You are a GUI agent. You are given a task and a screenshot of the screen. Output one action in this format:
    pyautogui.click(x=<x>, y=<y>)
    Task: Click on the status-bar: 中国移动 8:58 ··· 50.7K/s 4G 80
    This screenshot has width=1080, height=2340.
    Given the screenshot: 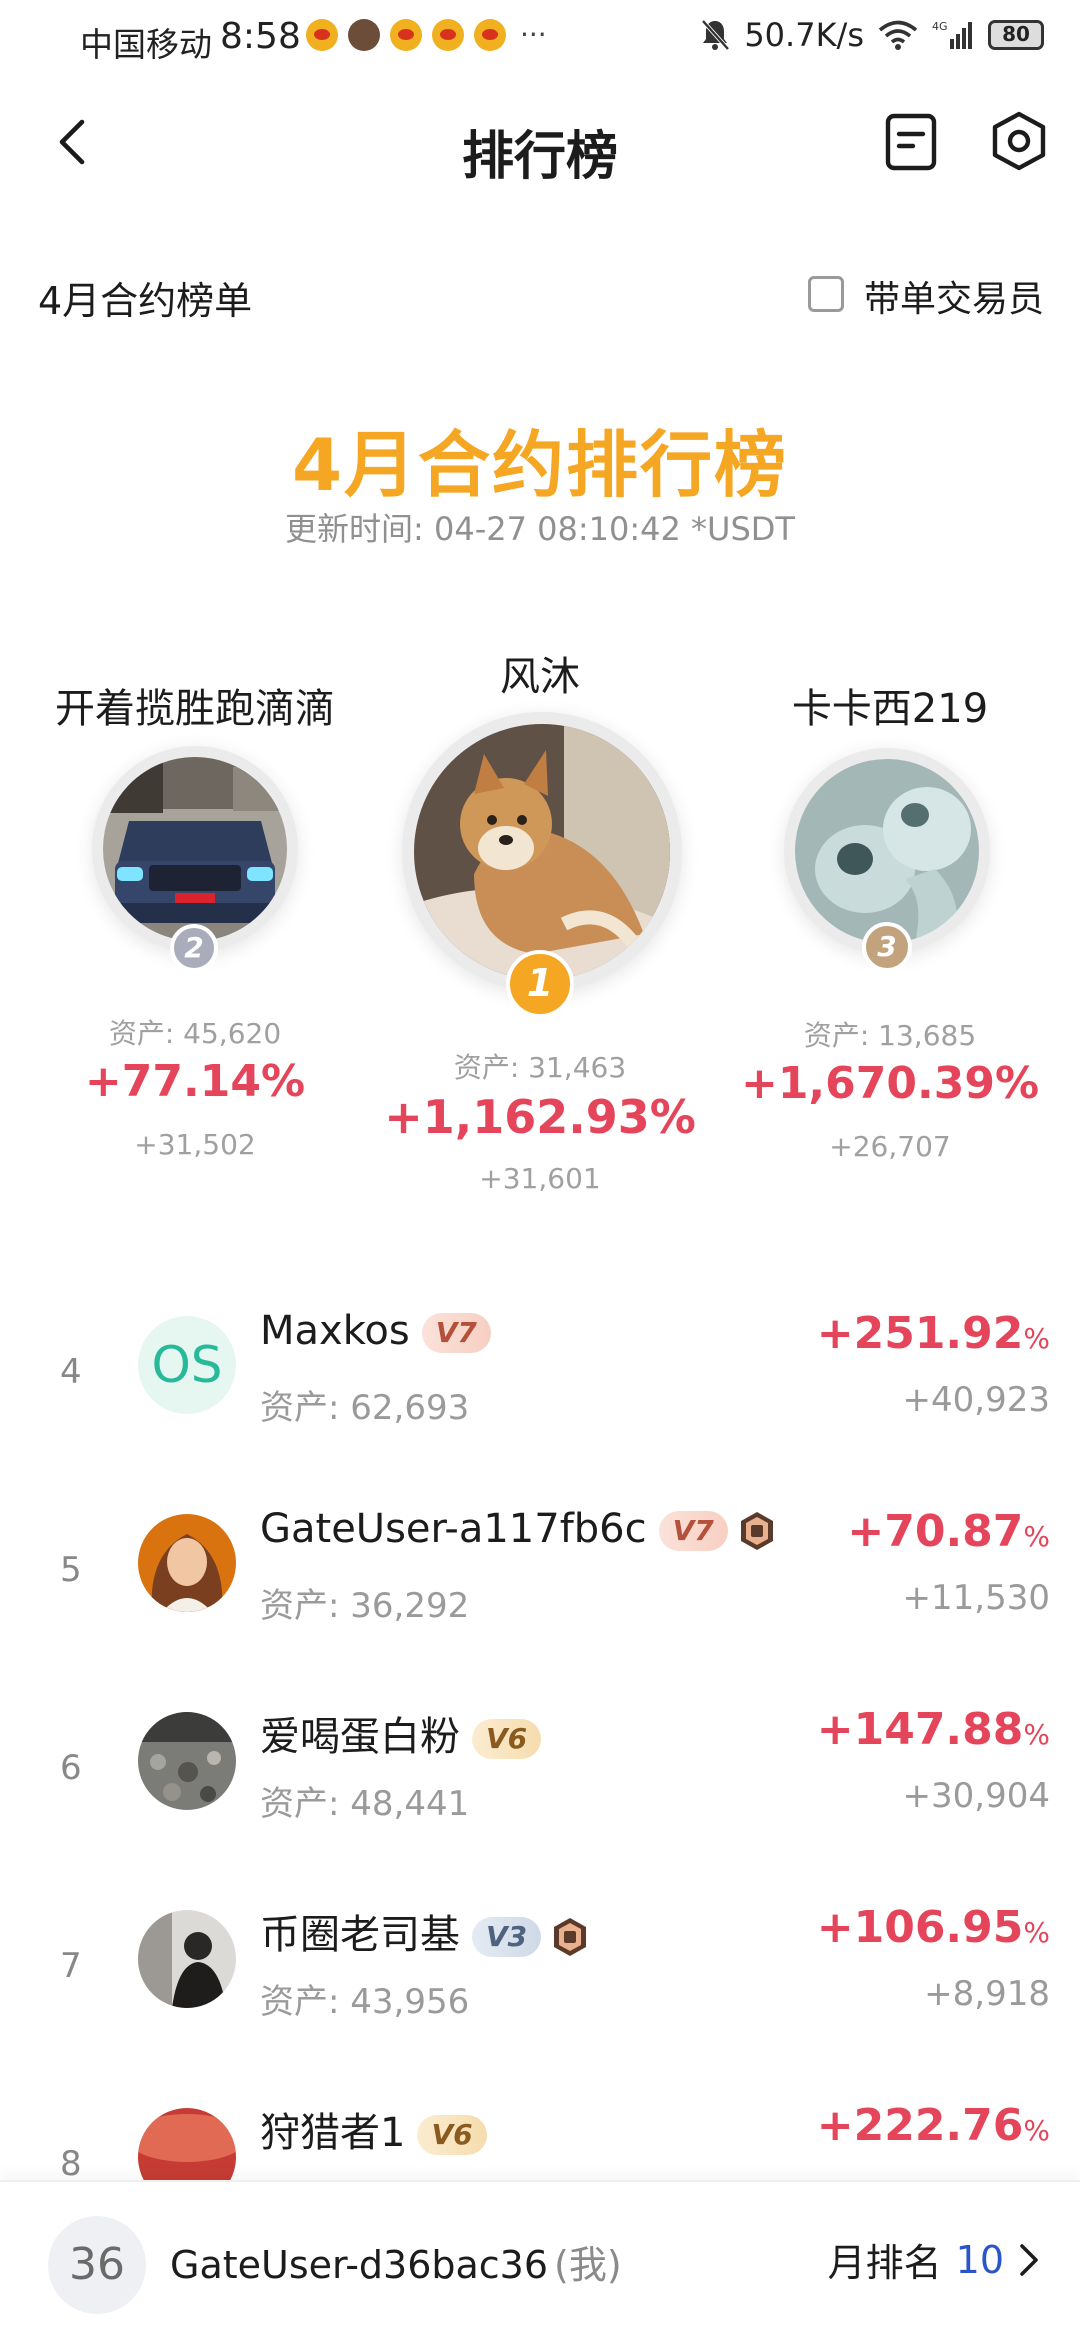 What is the action you would take?
    pyautogui.click(x=540, y=38)
    